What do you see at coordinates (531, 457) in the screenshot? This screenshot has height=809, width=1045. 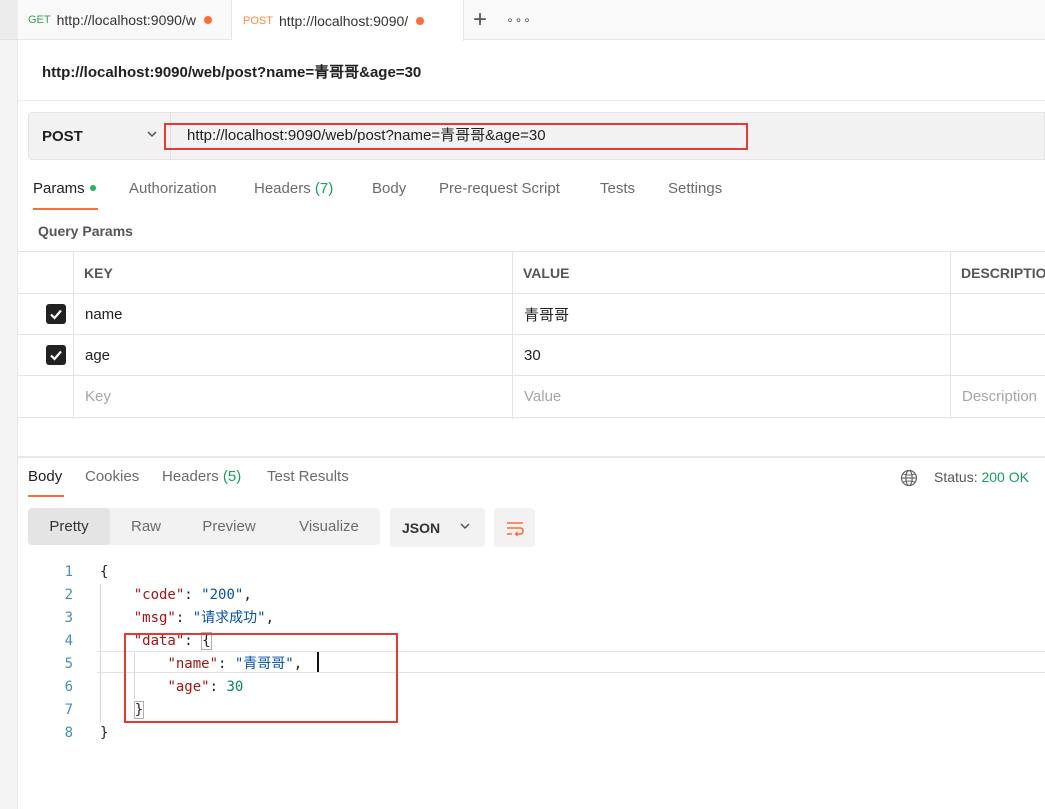 I see `response-divider` at bounding box center [531, 457].